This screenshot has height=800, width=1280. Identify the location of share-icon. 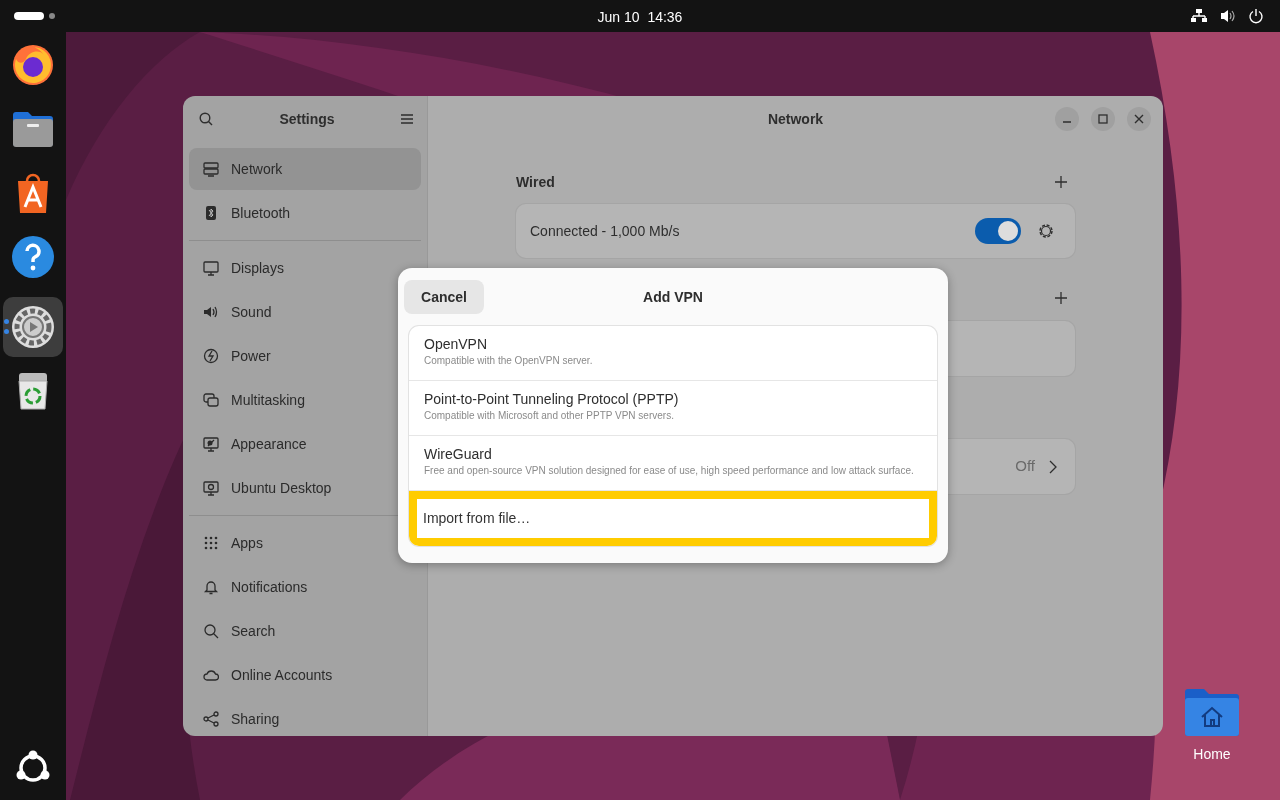
(211, 719).